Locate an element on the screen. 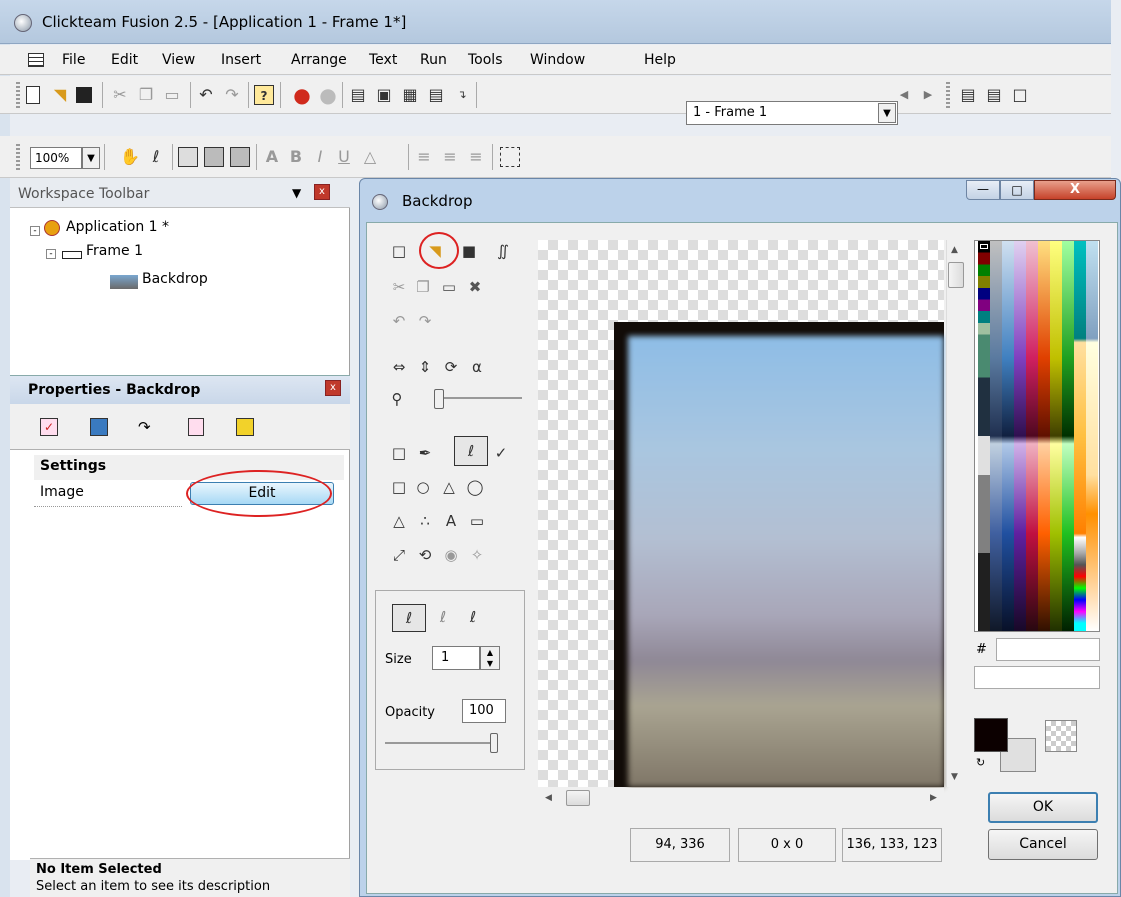 This screenshot has height=897, width=1121. collapse-icon: - is located at coordinates (35, 231).